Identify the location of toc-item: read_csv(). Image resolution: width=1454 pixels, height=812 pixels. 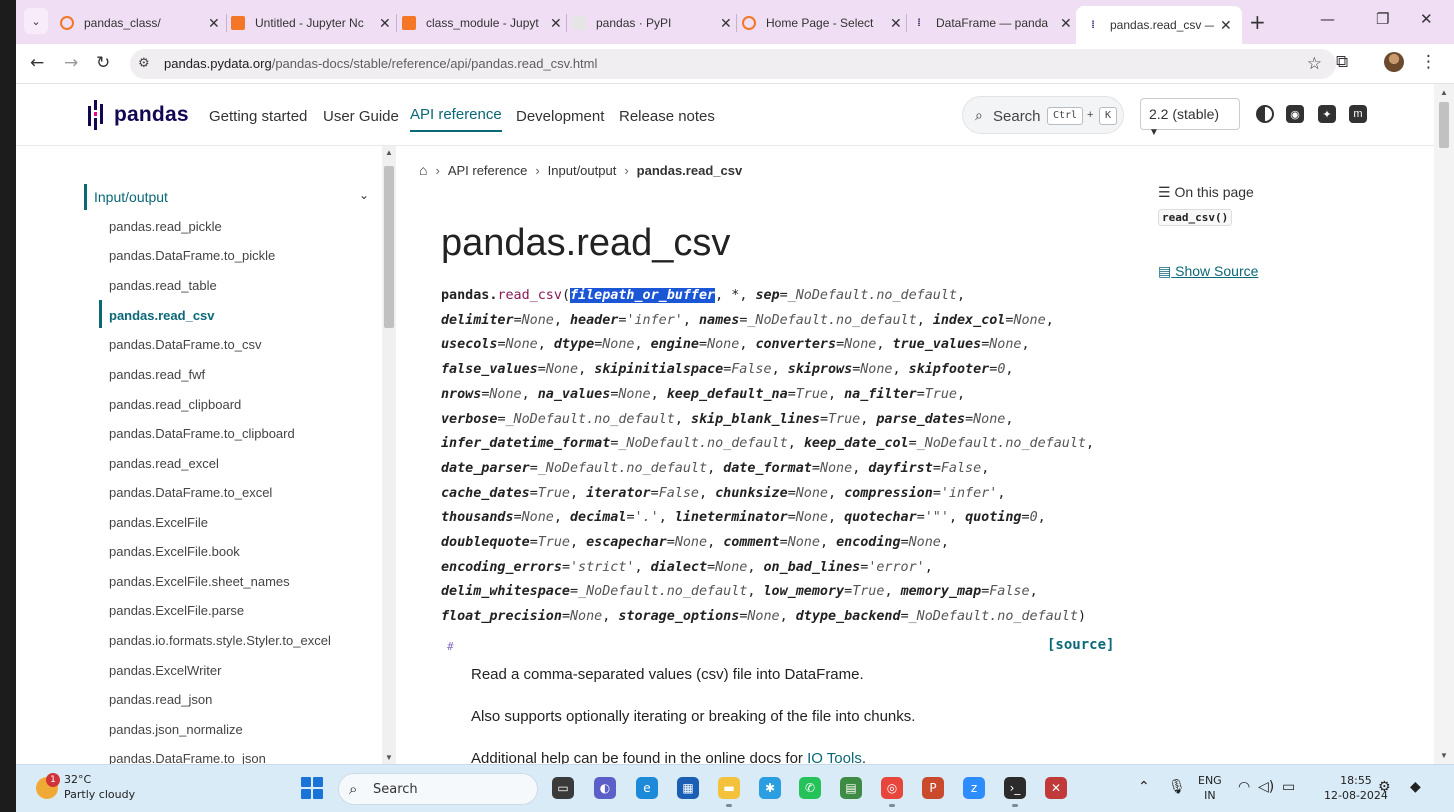
(1195, 217).